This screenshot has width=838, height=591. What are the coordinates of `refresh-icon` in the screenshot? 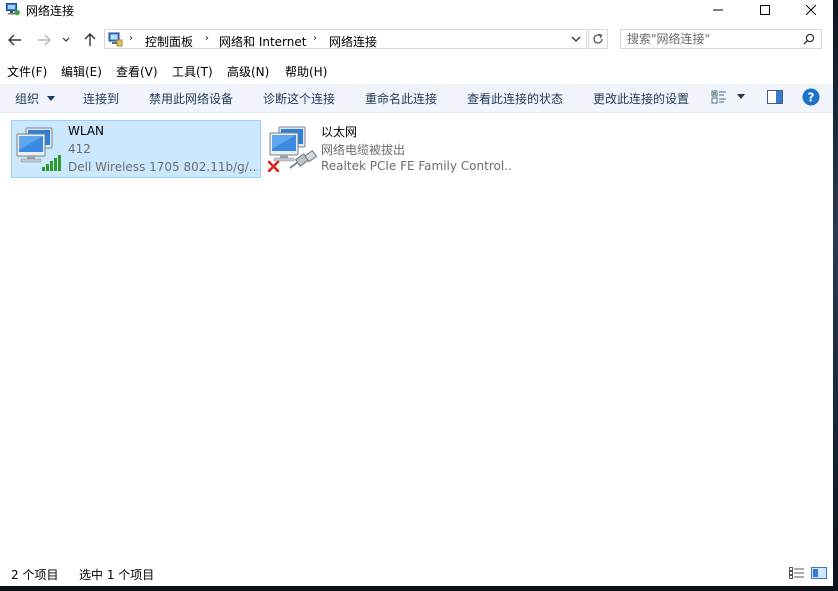 It's located at (598, 38).